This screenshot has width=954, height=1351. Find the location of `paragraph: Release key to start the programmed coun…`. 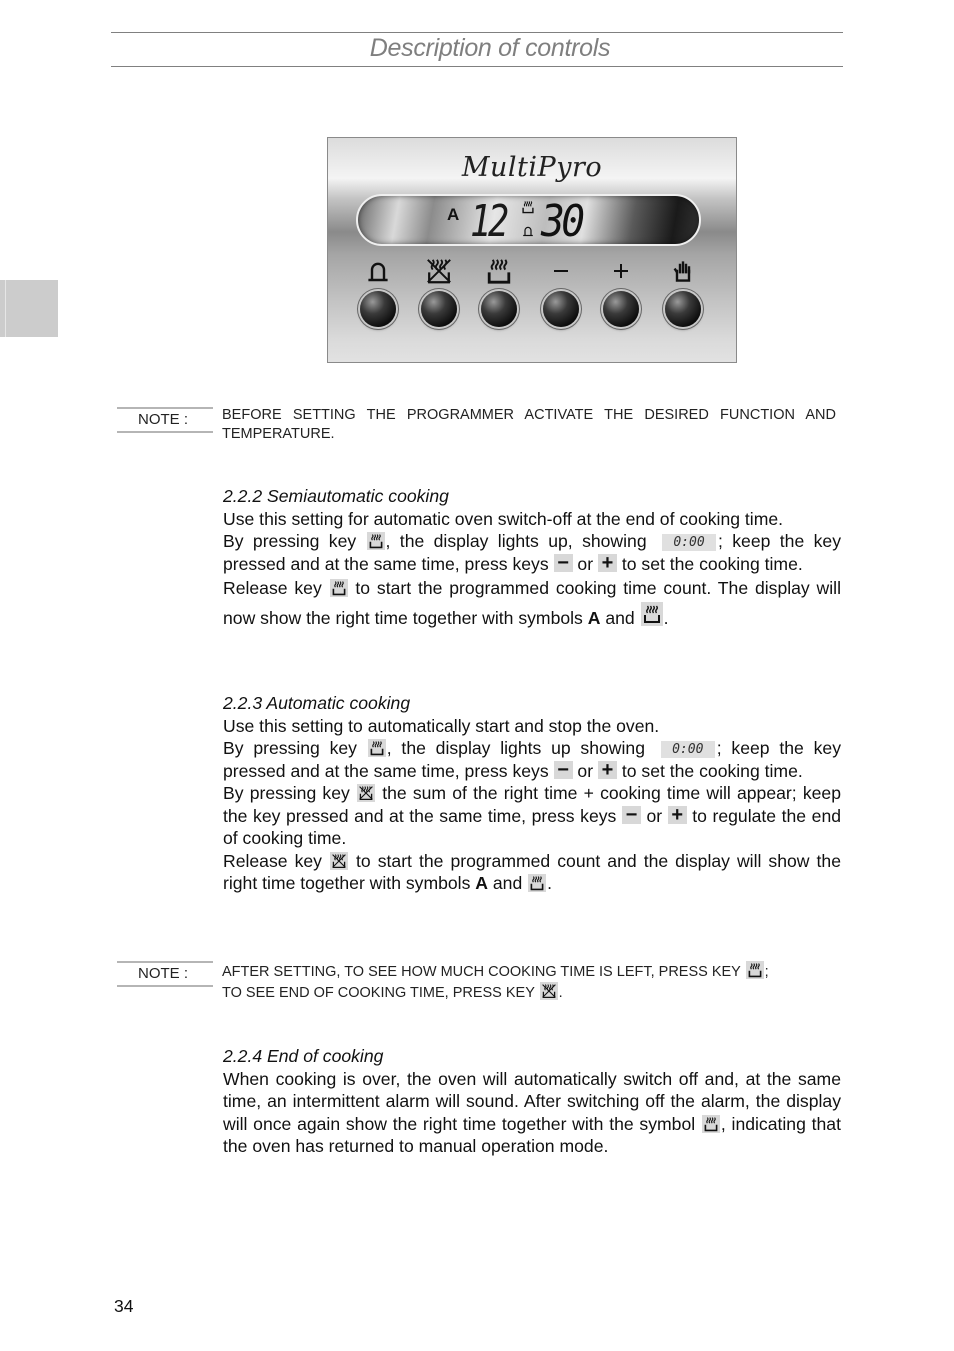

paragraph: Release key to start the programmed coun… is located at coordinates (532, 872).